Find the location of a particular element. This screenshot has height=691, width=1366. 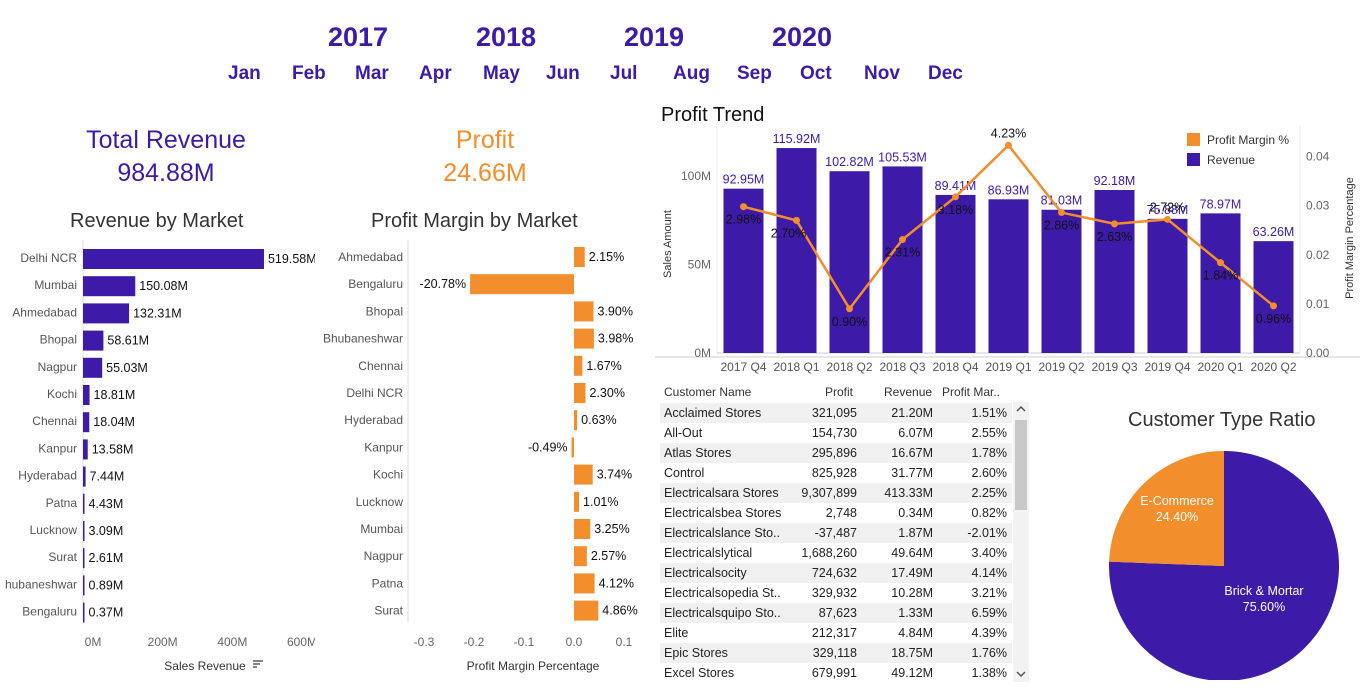

cell-profit: 724,632 is located at coordinates (834, 573).